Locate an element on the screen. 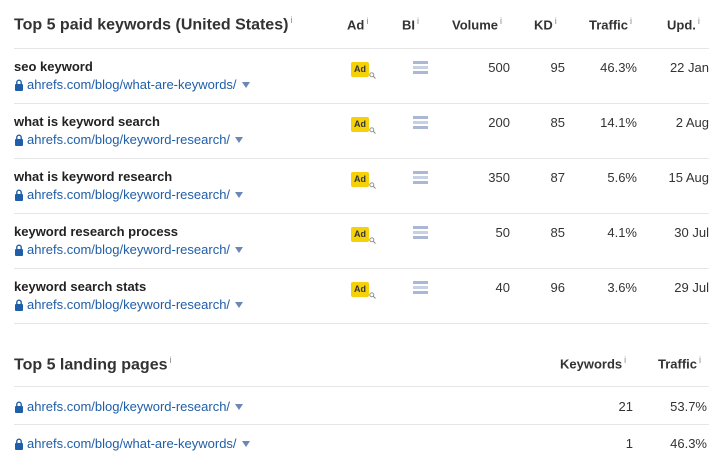 The height and width of the screenshot is (462, 719). traffic-value: 14.1% is located at coordinates (618, 122).